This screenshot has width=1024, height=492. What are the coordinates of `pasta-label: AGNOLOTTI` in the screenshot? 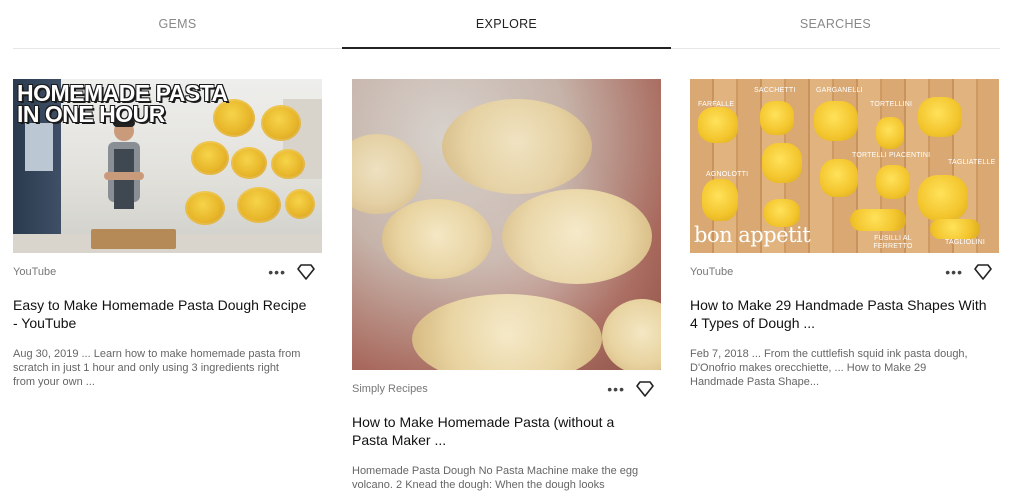 It's located at (727, 174).